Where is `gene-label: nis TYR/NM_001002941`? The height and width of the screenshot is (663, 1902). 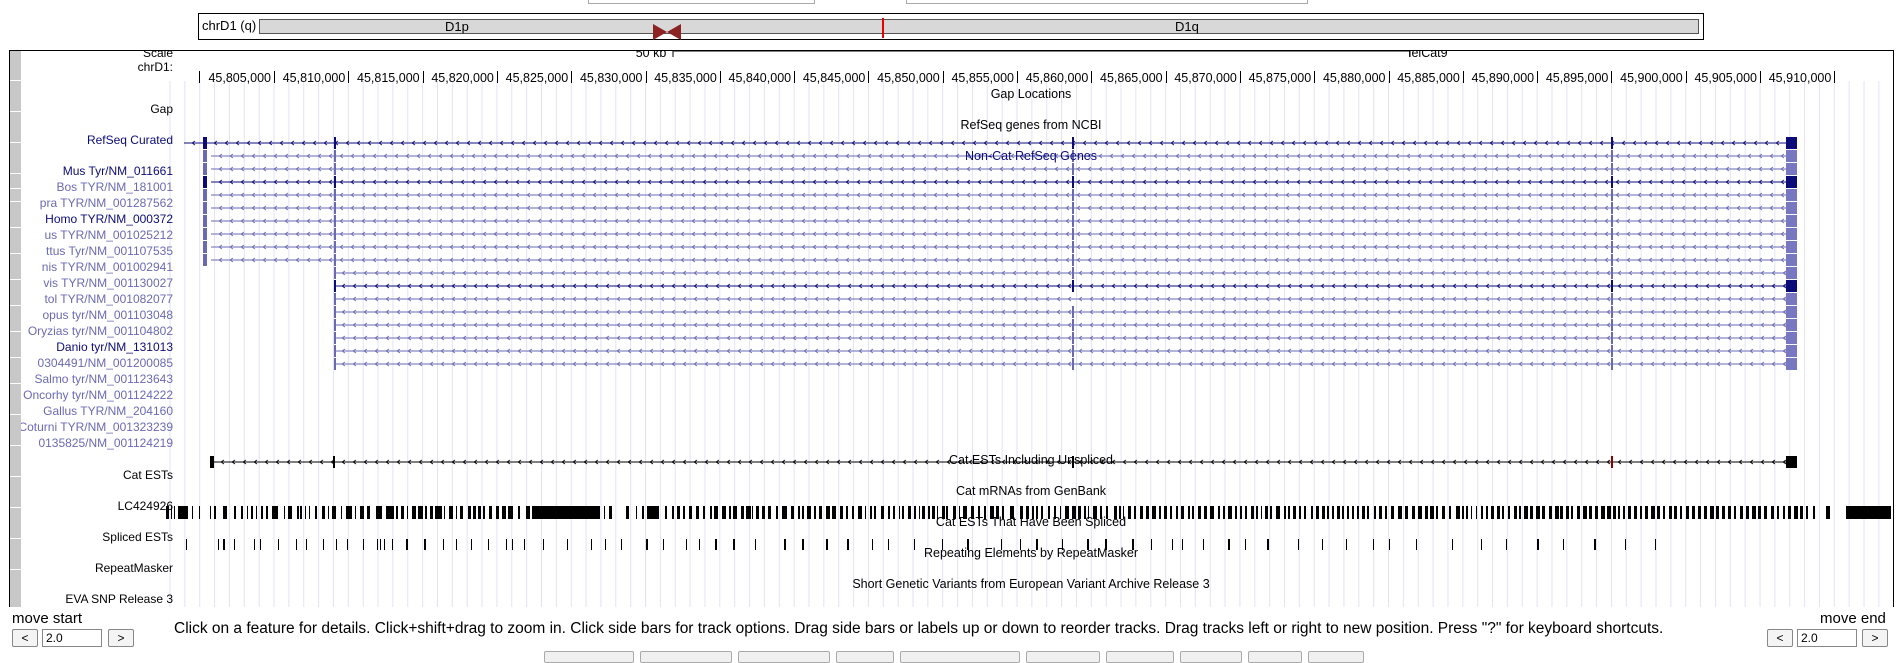 gene-label: nis TYR/NM_001002941 is located at coordinates (107, 267).